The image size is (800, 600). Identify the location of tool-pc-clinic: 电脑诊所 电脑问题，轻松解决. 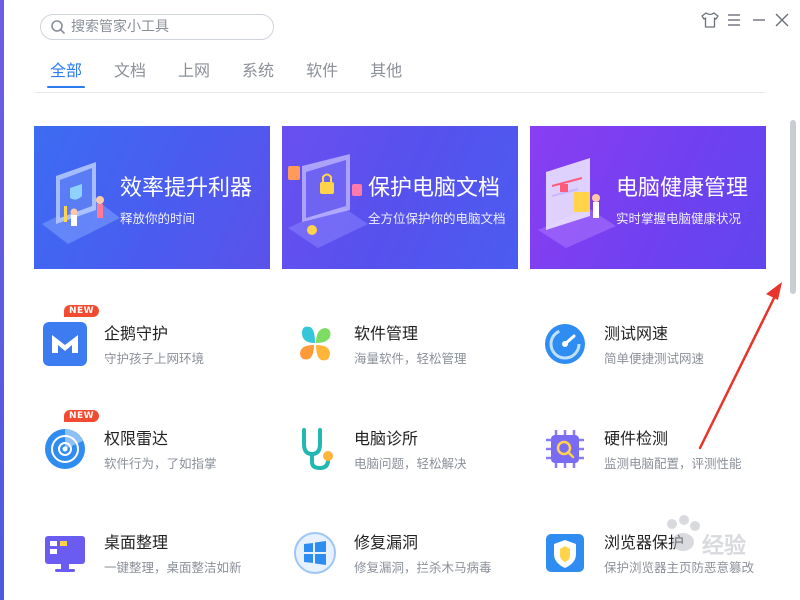
(397, 452).